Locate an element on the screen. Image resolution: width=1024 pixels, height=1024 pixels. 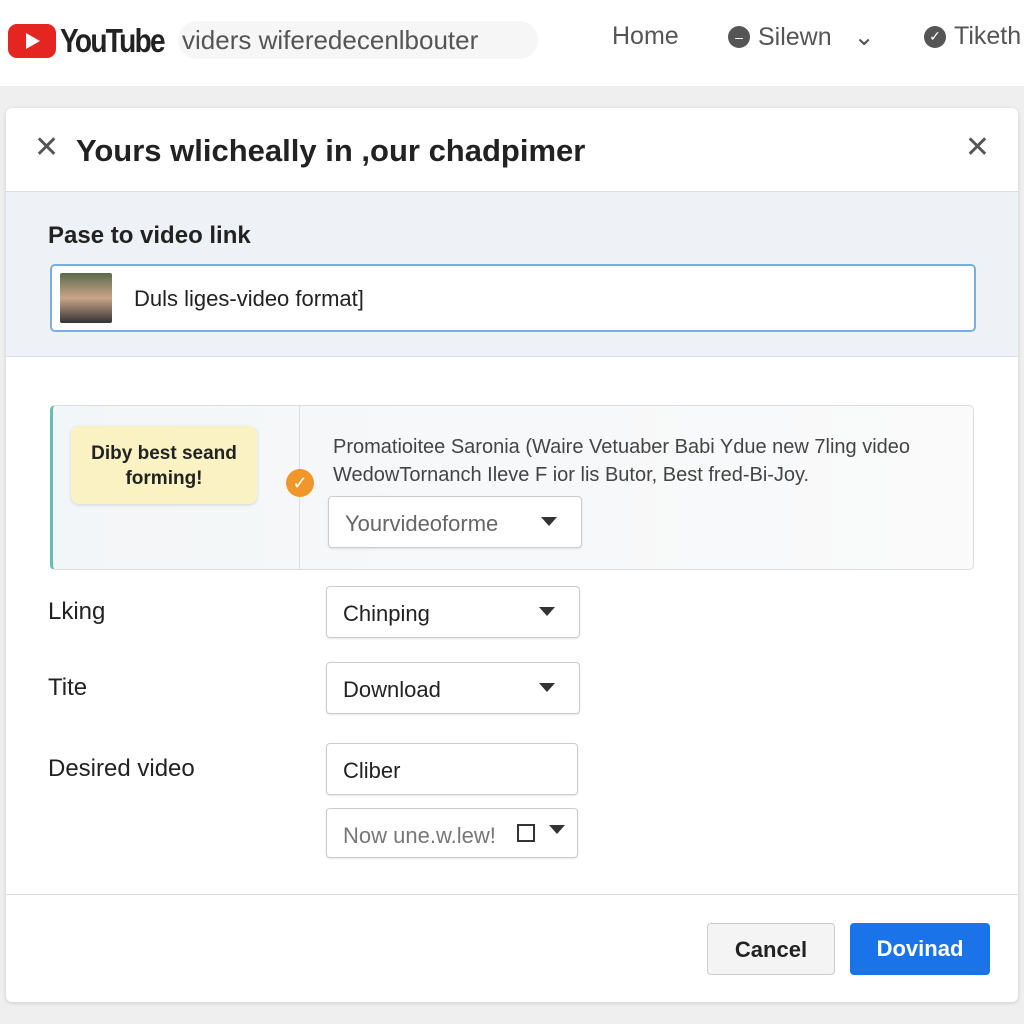
youtube-logo: YouTube is located at coordinates (95, 41).